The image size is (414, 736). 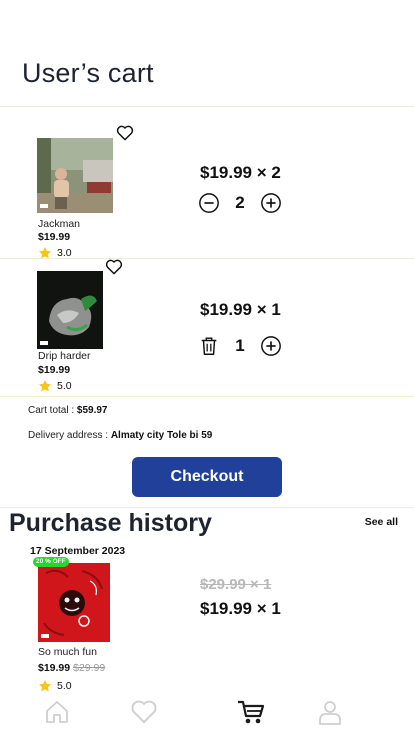 I want to click on page-title: User’s cart, so click(x=88, y=73).